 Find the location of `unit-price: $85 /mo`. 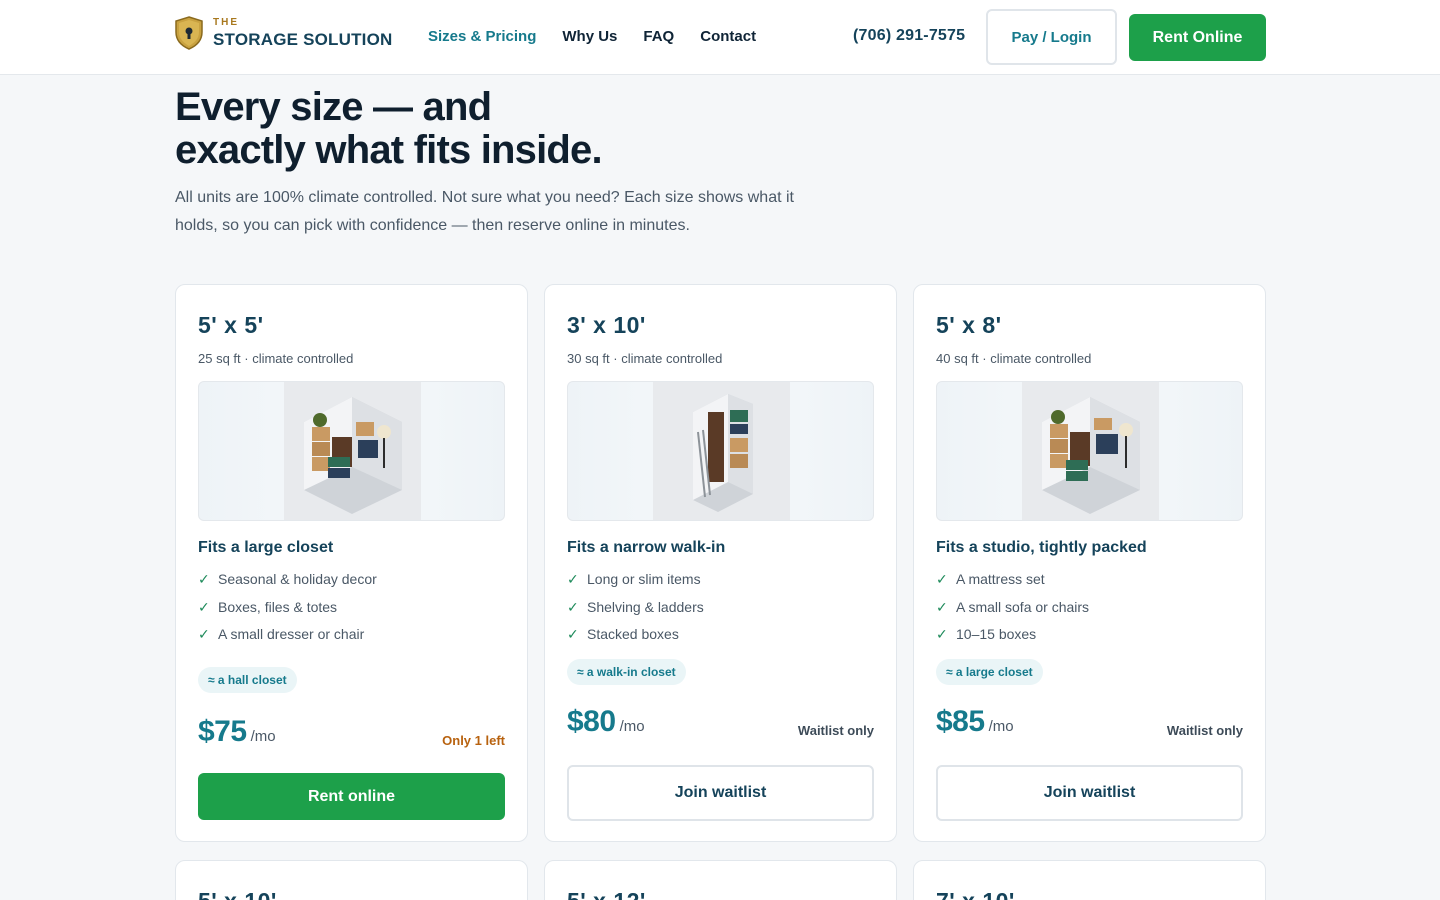

unit-price: $85 /mo is located at coordinates (975, 722).